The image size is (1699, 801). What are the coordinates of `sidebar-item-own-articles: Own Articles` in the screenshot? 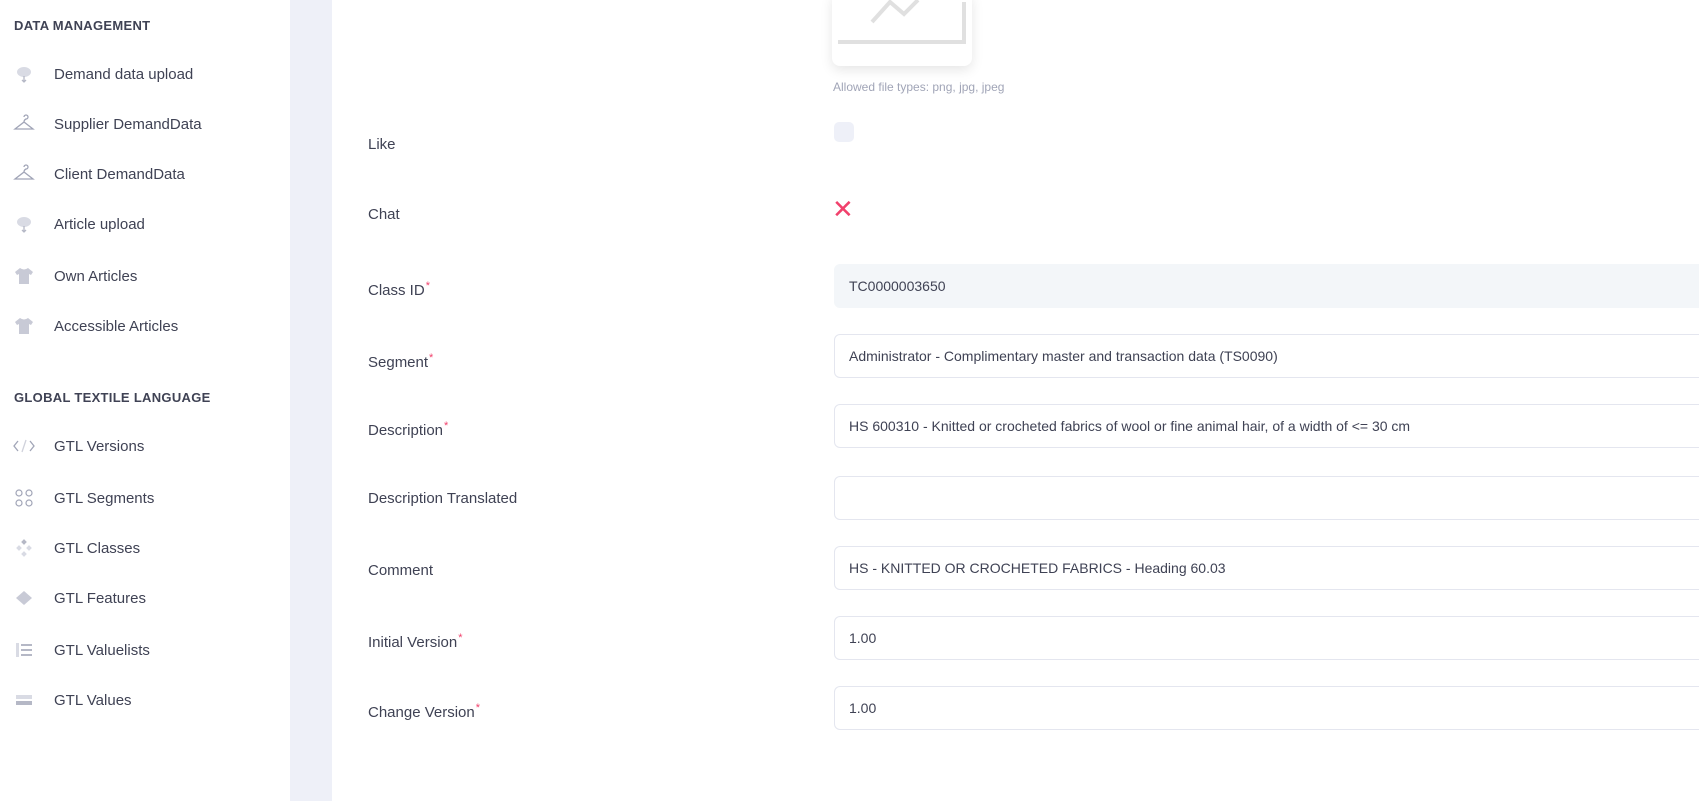 It's located at (145, 276).